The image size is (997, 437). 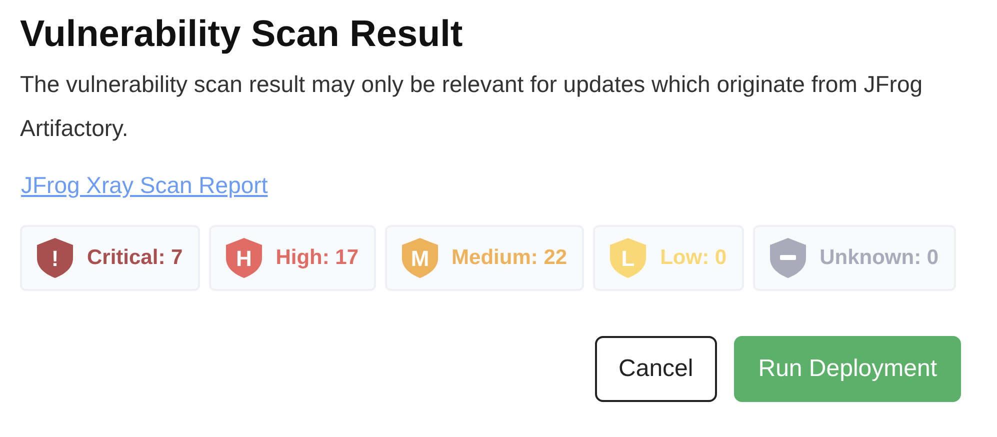 What do you see at coordinates (693, 257) in the screenshot?
I see `severity-count: Low: 0` at bounding box center [693, 257].